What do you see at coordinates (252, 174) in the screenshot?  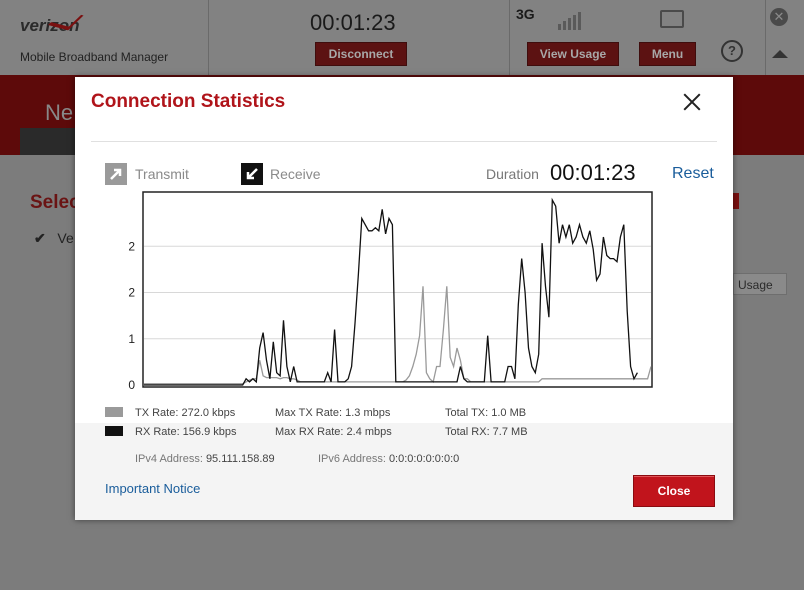 I see `receive-icon` at bounding box center [252, 174].